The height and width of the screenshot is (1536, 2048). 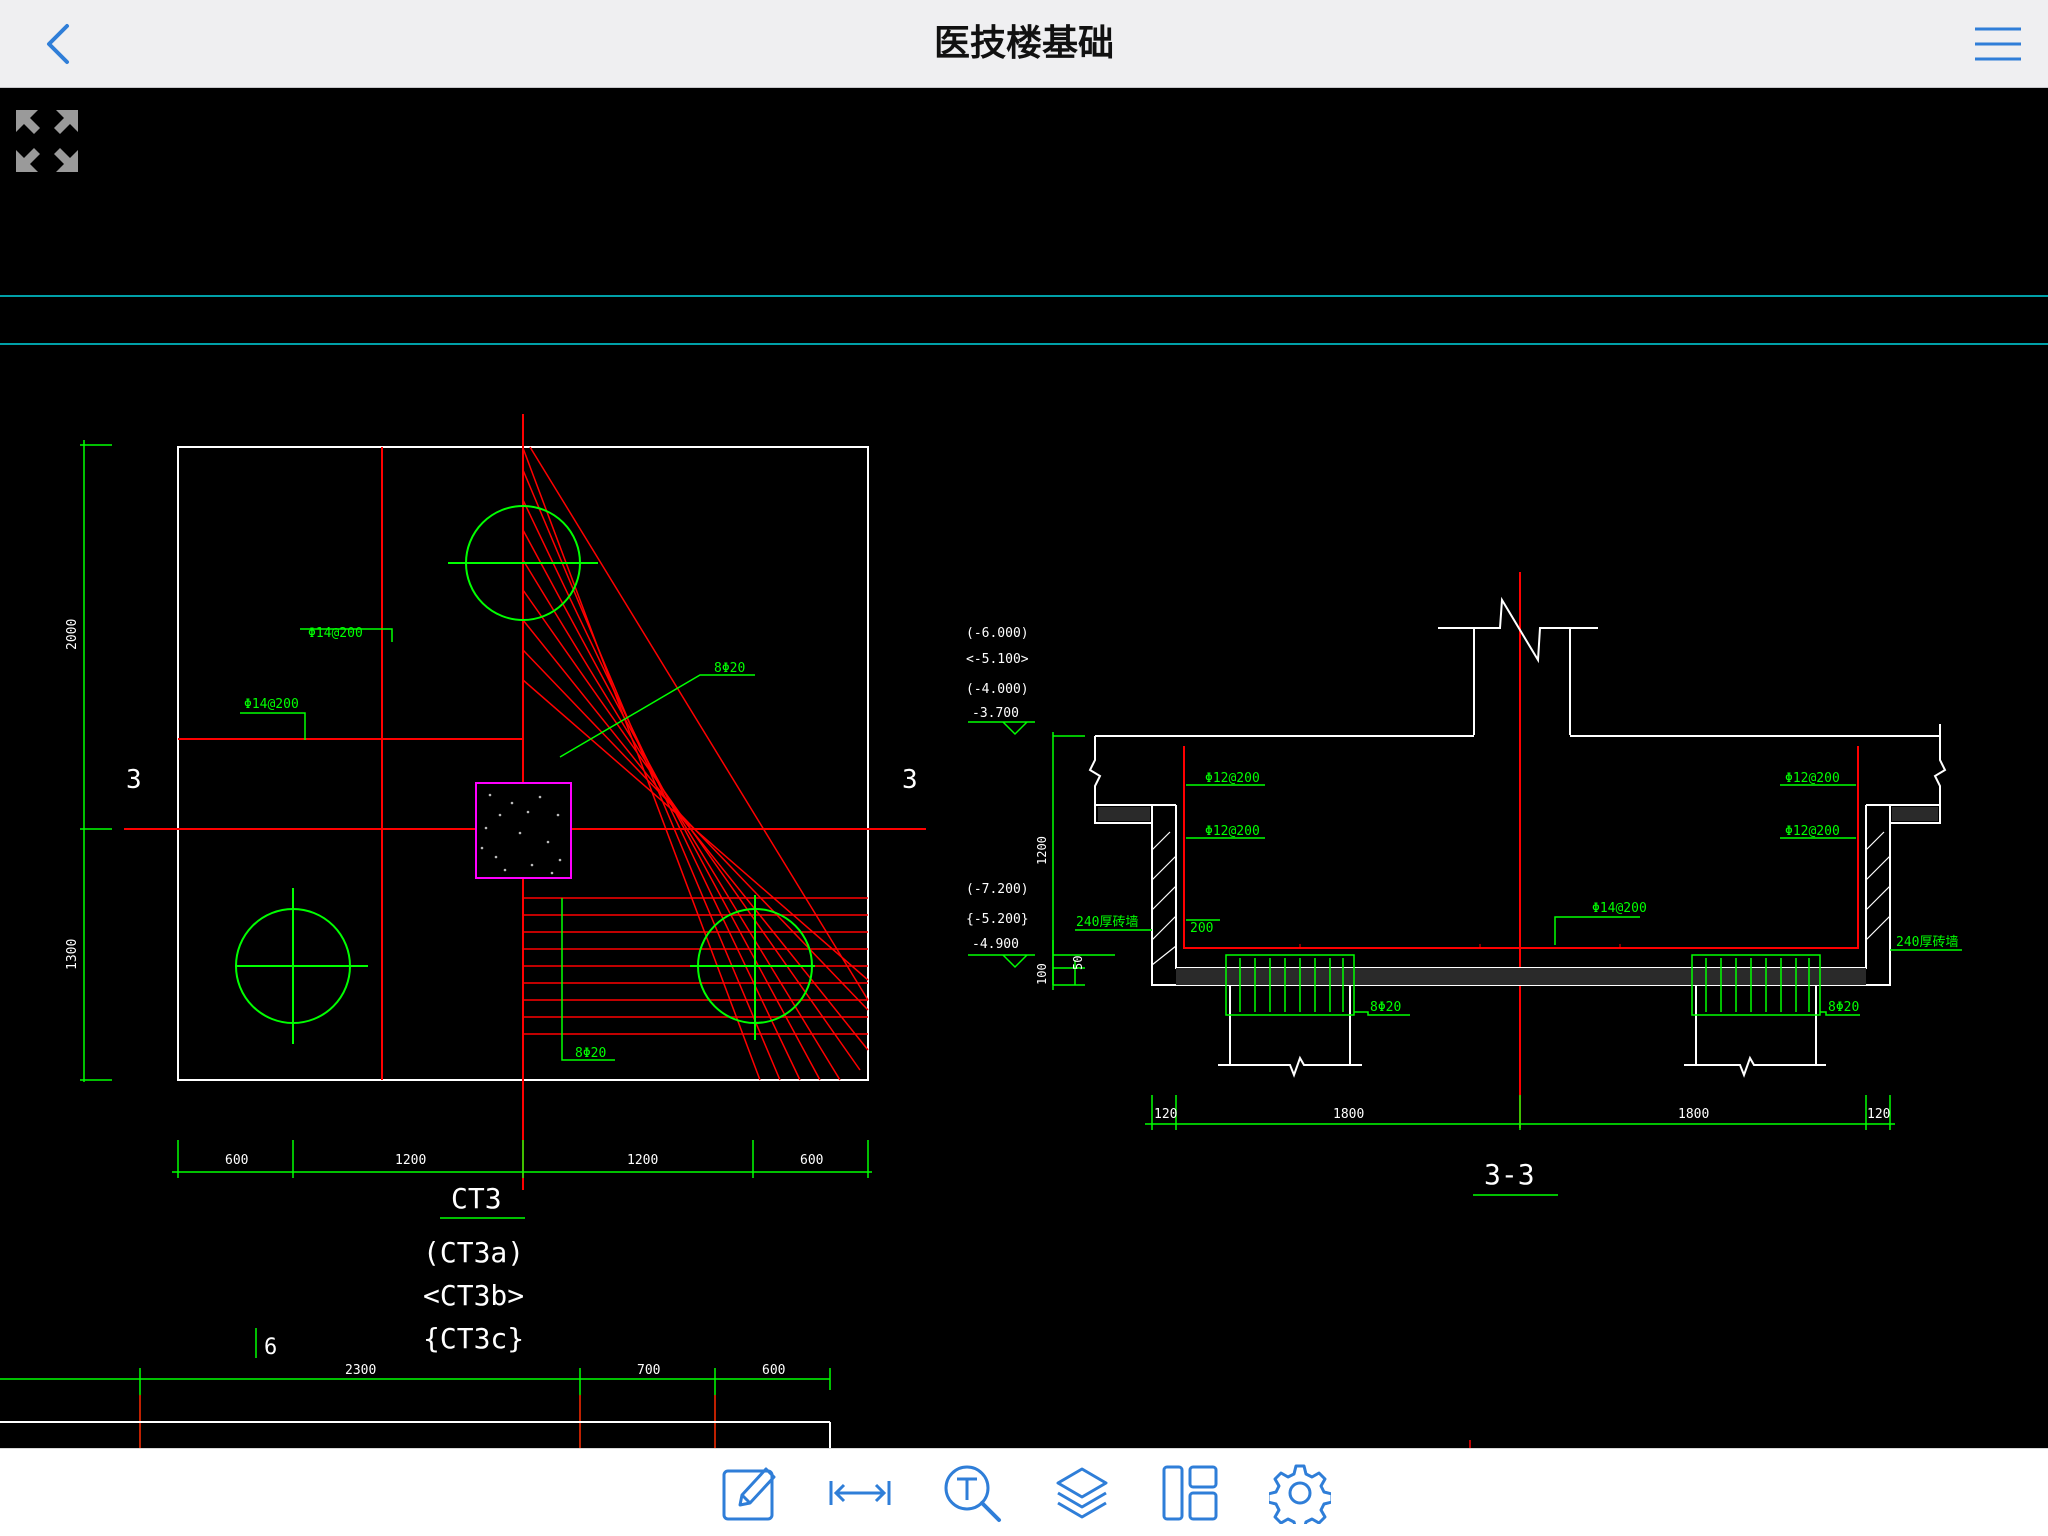 What do you see at coordinates (1812, 831) in the screenshot?
I see `section-rebar-right-2: Φ12@200` at bounding box center [1812, 831].